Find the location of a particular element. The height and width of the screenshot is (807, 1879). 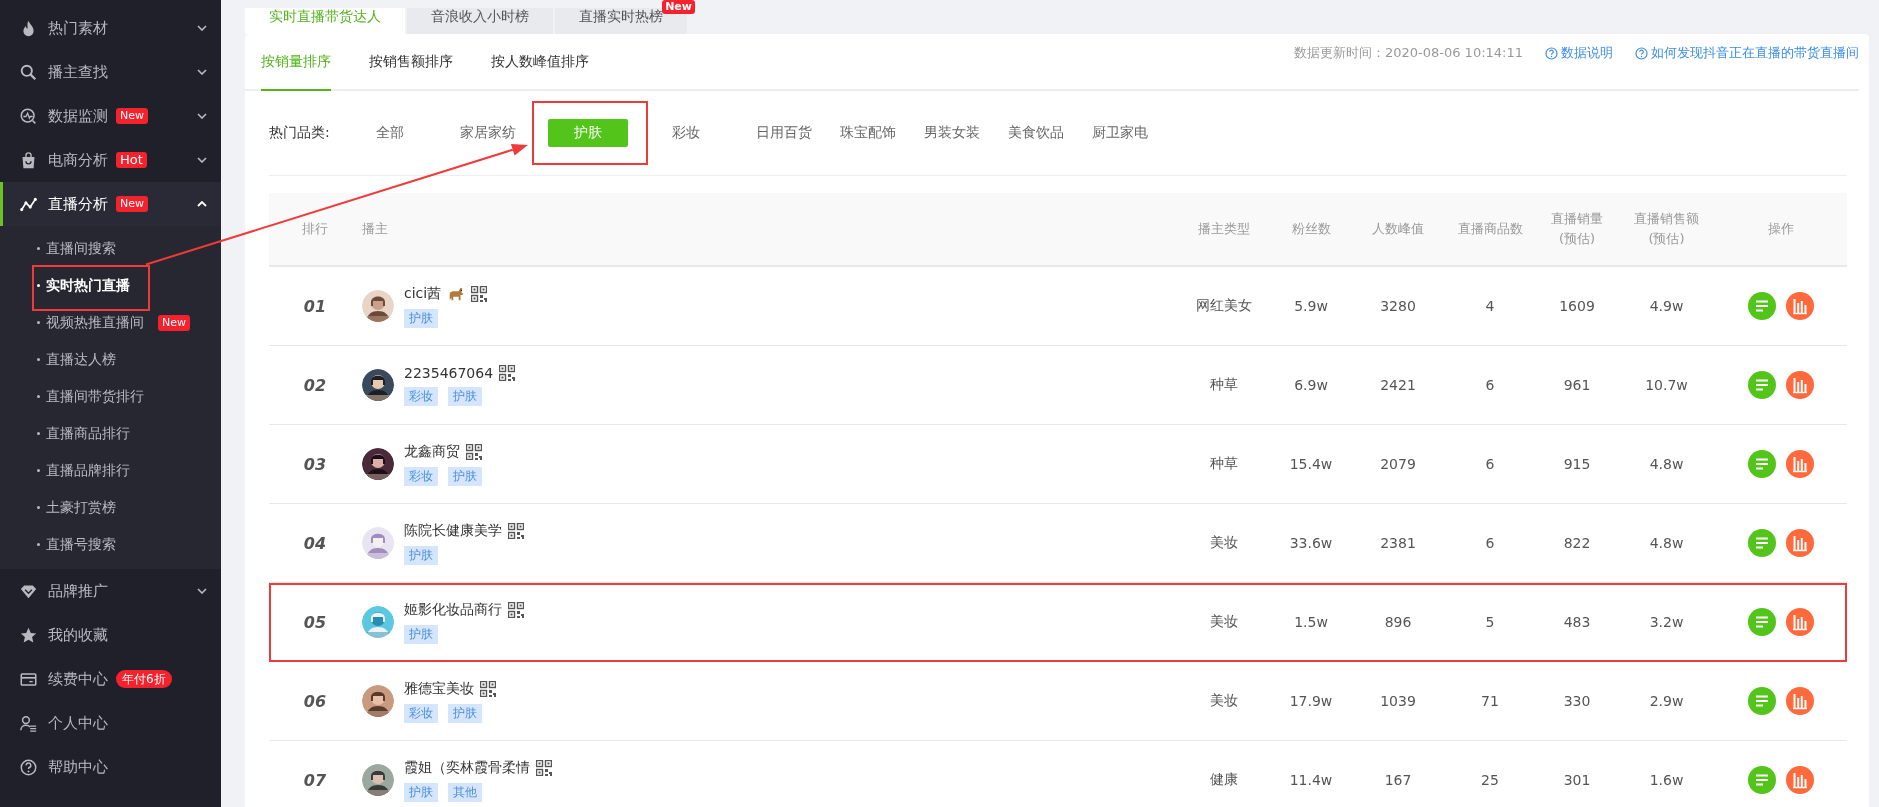

sidebar-item: 热门素材 is located at coordinates (110, 28).